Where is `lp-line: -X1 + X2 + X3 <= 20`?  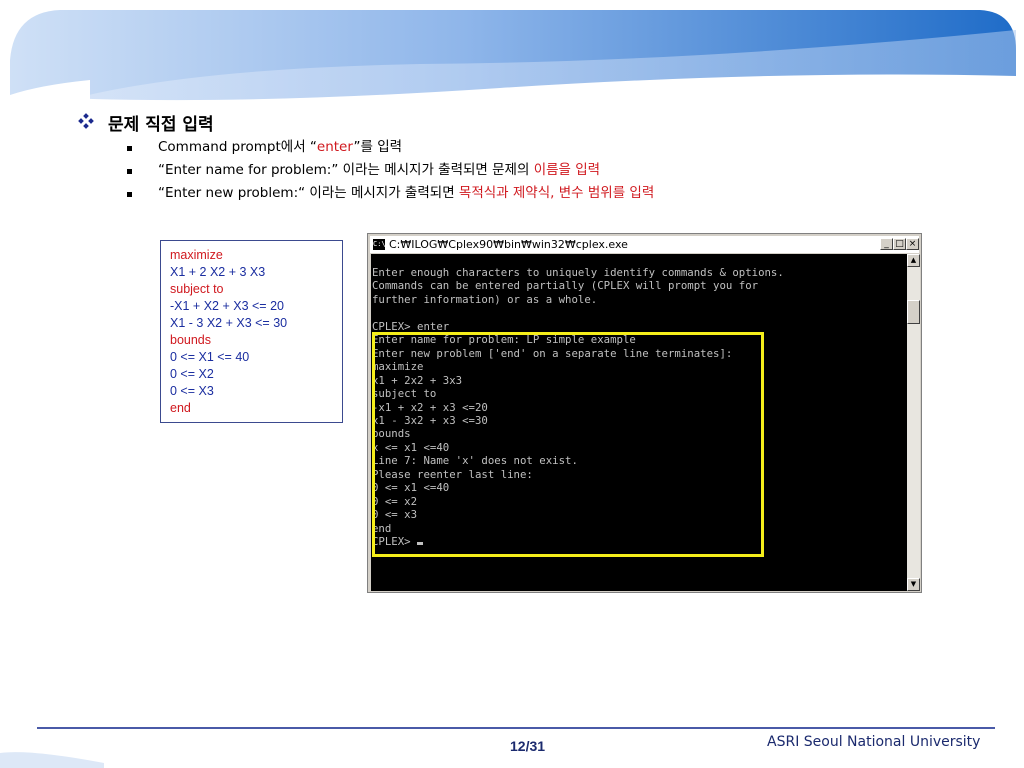
lp-line: -X1 + X2 + X3 <= 20 is located at coordinates (227, 306).